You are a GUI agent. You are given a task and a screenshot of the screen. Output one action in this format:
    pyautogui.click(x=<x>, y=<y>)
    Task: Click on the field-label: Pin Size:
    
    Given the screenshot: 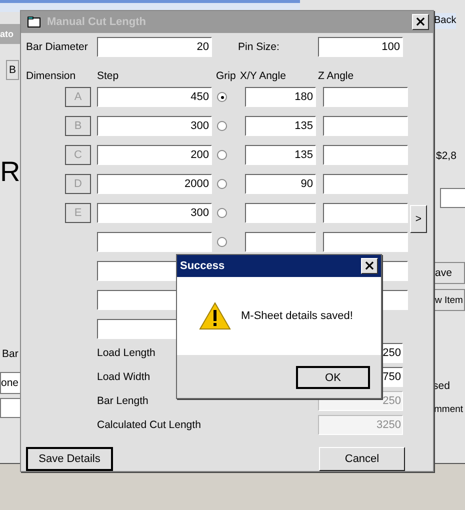 What is the action you would take?
    pyautogui.click(x=258, y=47)
    